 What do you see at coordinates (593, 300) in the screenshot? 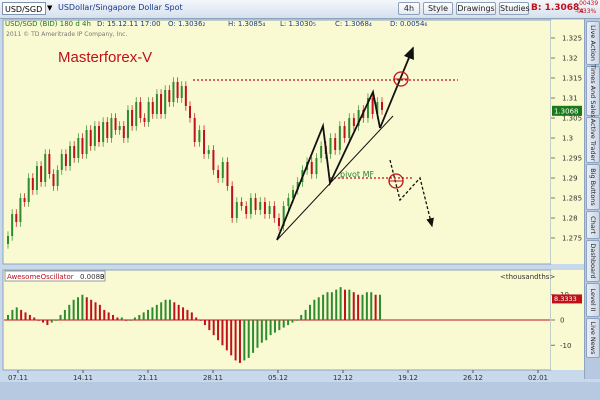
I see `right-tab-level-ii: Level II` at bounding box center [593, 300].